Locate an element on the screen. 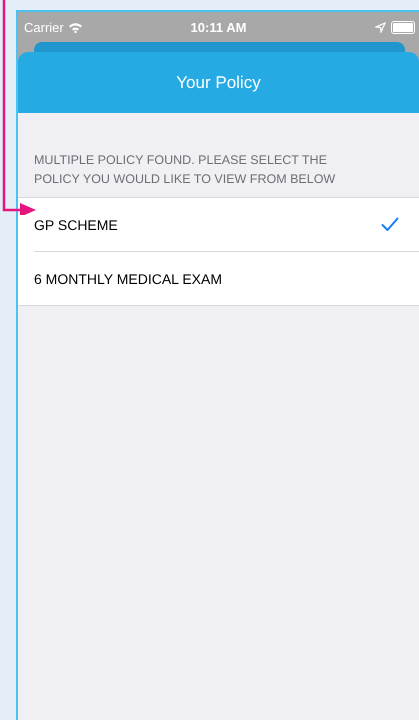 The height and width of the screenshot is (720, 419). policy-label: 6 MONTHLY MEDICAL EXAM is located at coordinates (128, 278).